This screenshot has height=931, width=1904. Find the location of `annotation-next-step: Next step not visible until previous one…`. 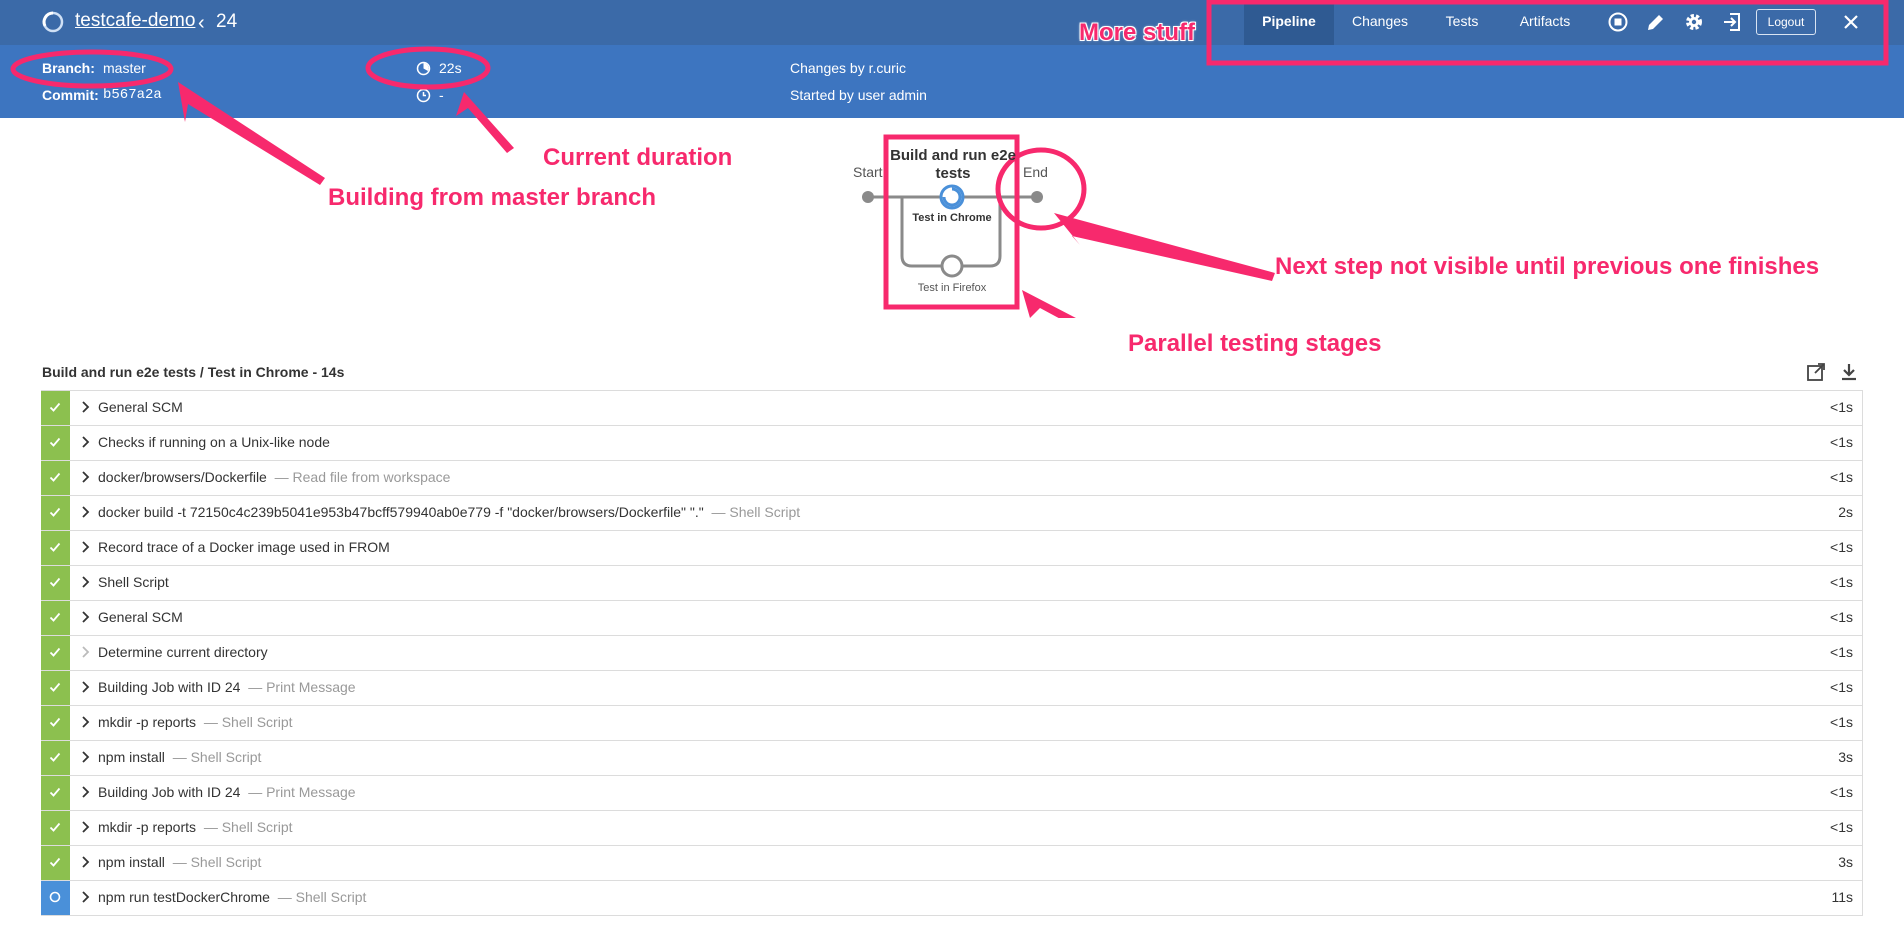

annotation-next-step: Next step not visible until previous one… is located at coordinates (1547, 266).